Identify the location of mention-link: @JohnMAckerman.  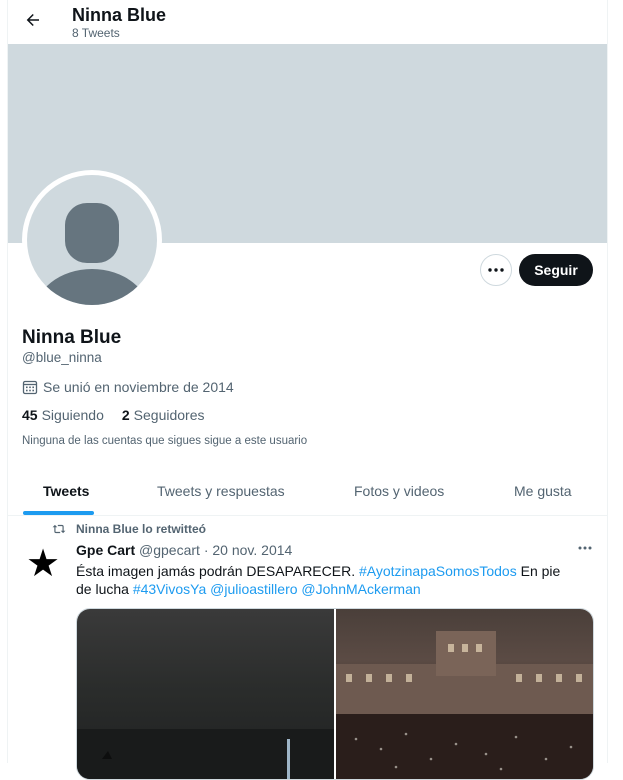
(360, 589).